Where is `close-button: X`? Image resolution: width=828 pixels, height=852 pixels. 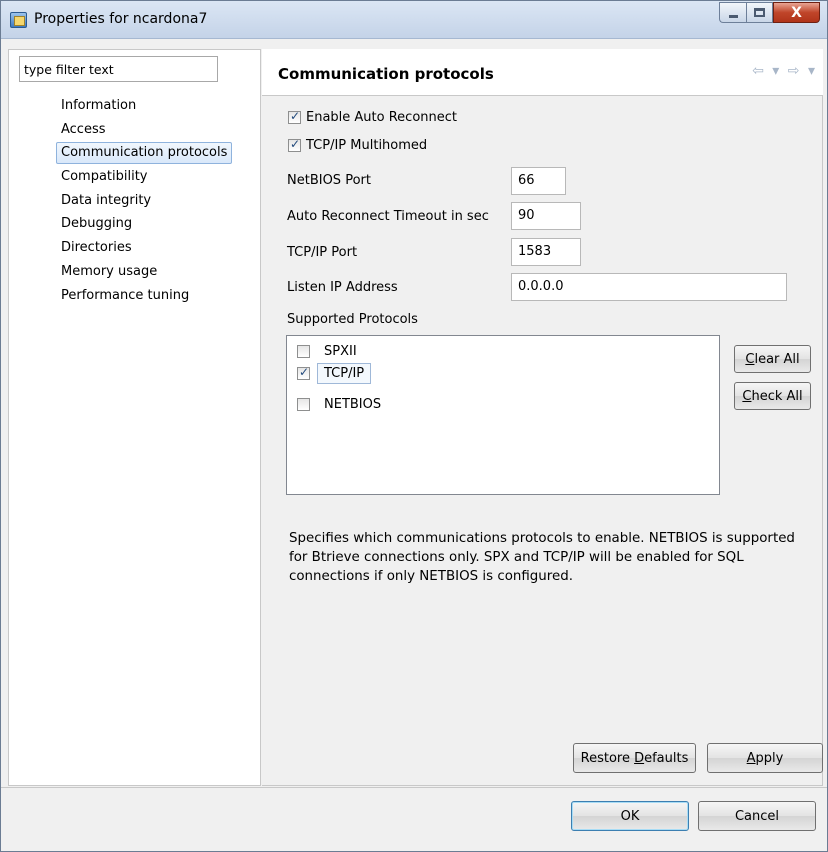
close-button: X is located at coordinates (796, 12).